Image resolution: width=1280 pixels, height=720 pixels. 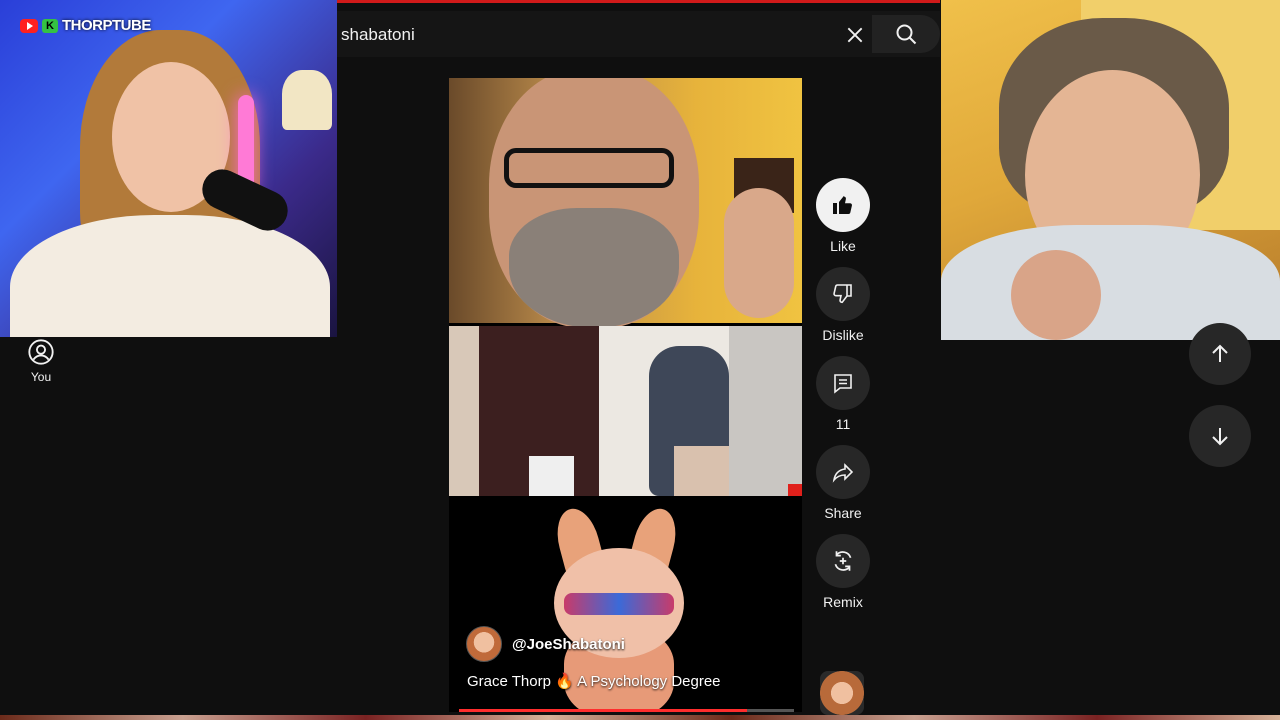 I want to click on bottom-decor-strip, so click(x=640, y=717).